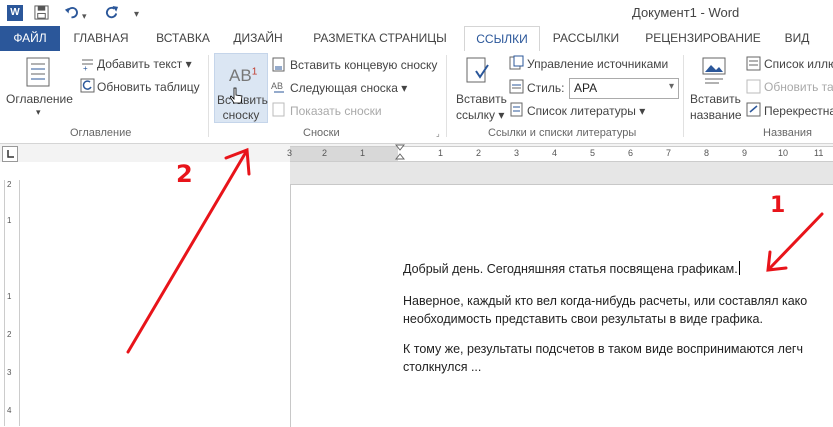 This screenshot has height=427, width=833. I want to click on style-icon, so click(516, 86).